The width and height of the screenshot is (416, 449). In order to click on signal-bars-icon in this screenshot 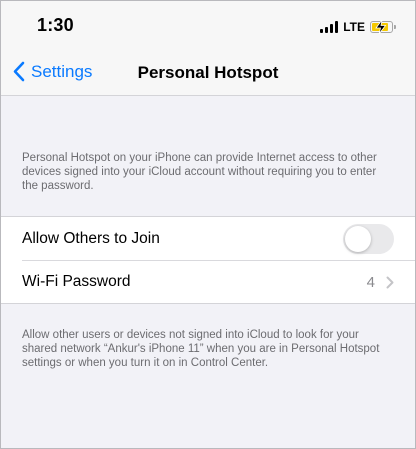, I will do `click(329, 27)`.